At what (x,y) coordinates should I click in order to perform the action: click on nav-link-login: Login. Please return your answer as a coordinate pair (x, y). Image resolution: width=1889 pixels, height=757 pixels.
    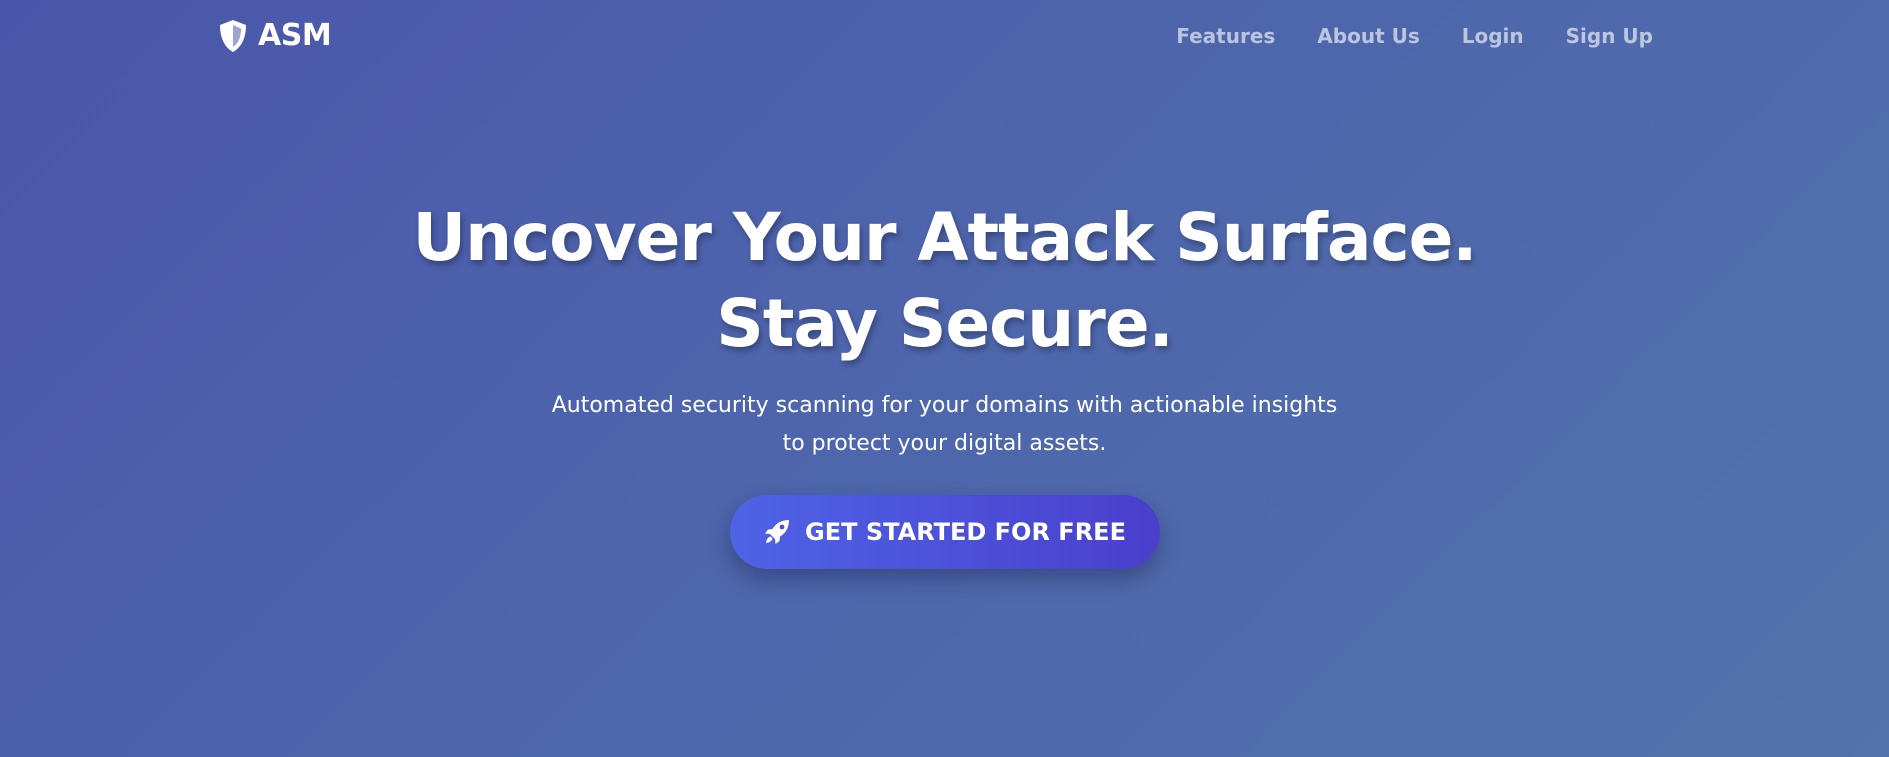
    Looking at the image, I should click on (1493, 36).